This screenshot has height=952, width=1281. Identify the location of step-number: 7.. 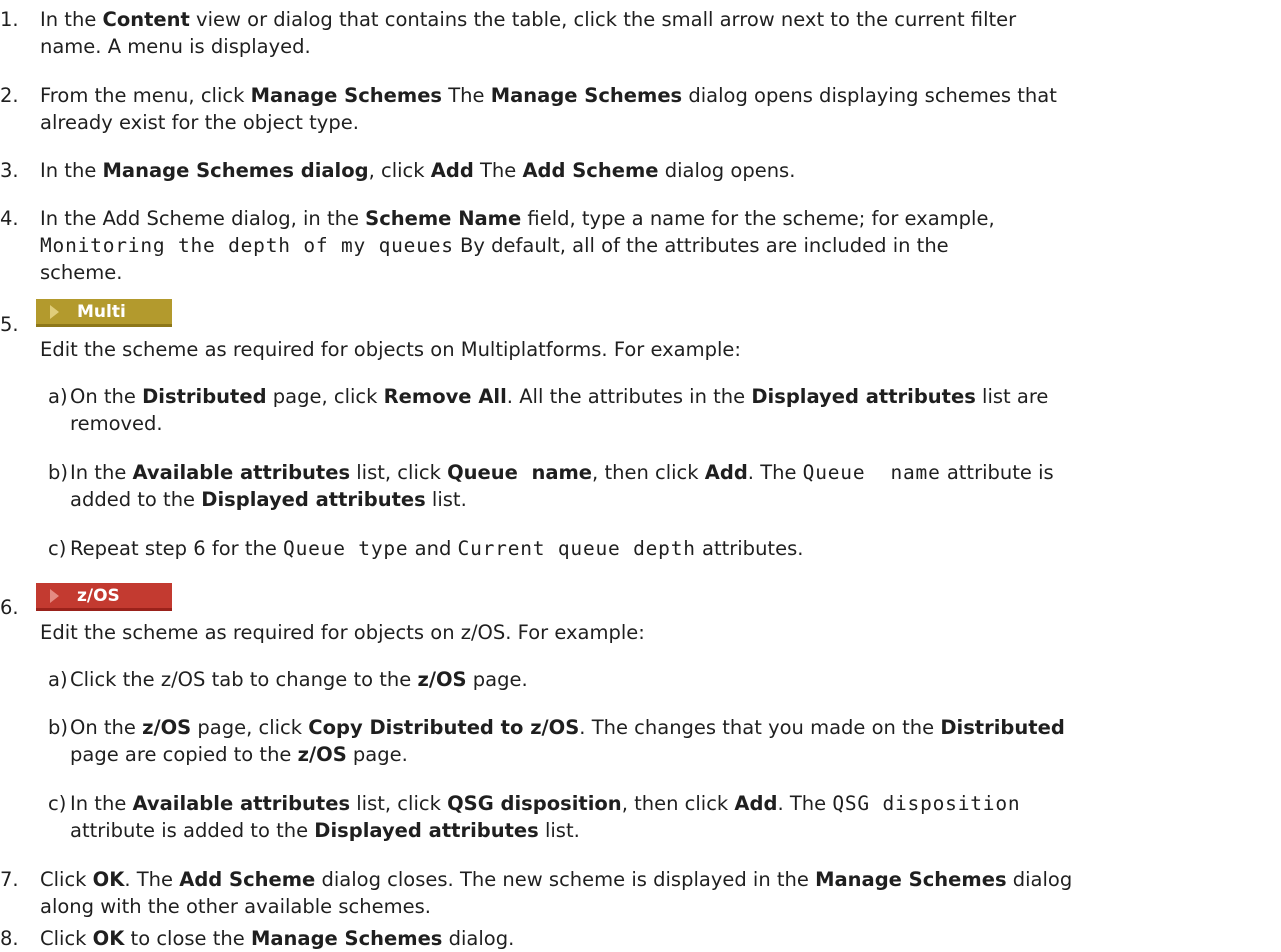
(9, 879).